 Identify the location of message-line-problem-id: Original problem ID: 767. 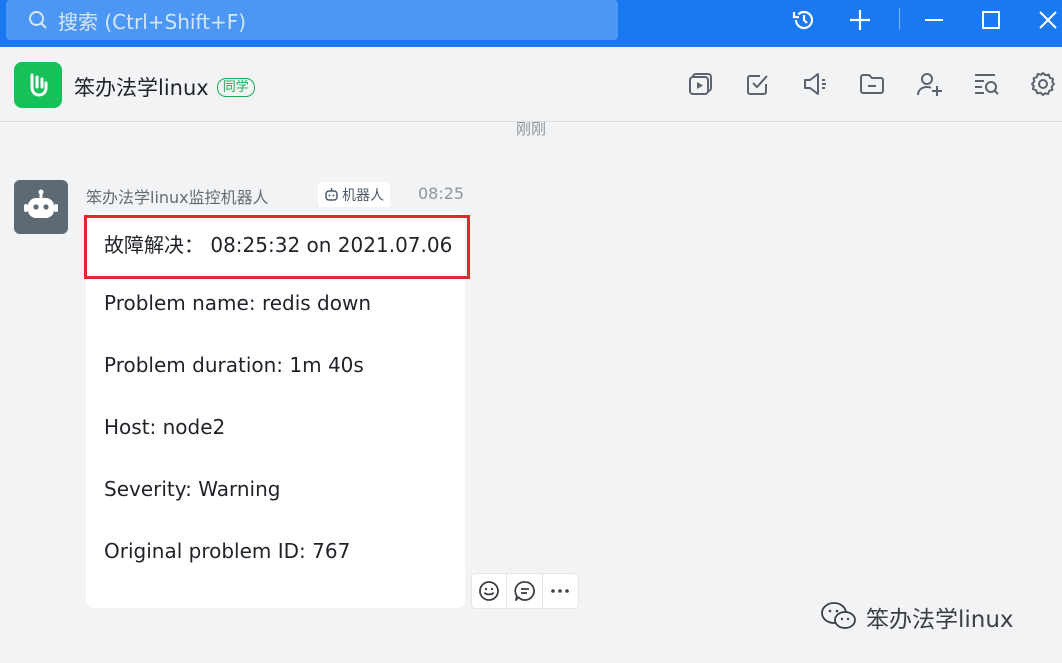
(227, 551).